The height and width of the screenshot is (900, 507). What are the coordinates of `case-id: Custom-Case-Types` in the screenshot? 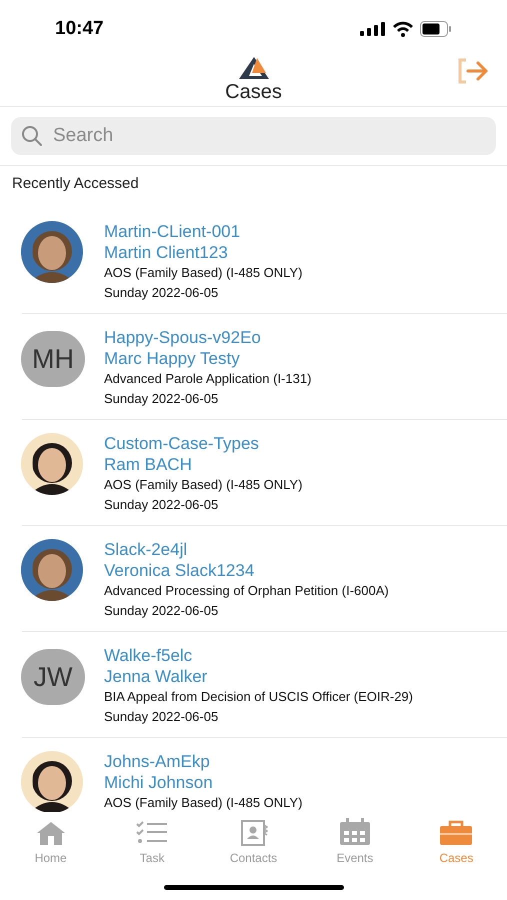 It's located at (182, 443).